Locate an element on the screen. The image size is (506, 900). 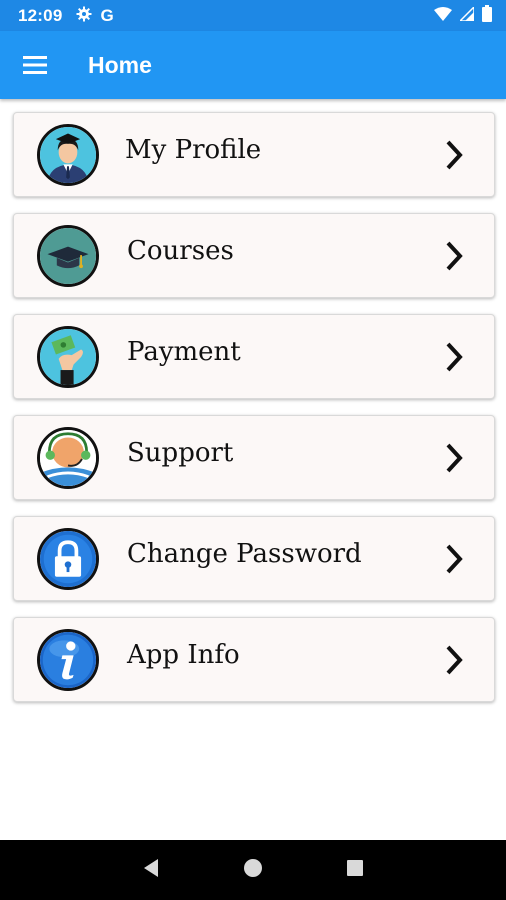
support-headset-icon is located at coordinates (68, 457).